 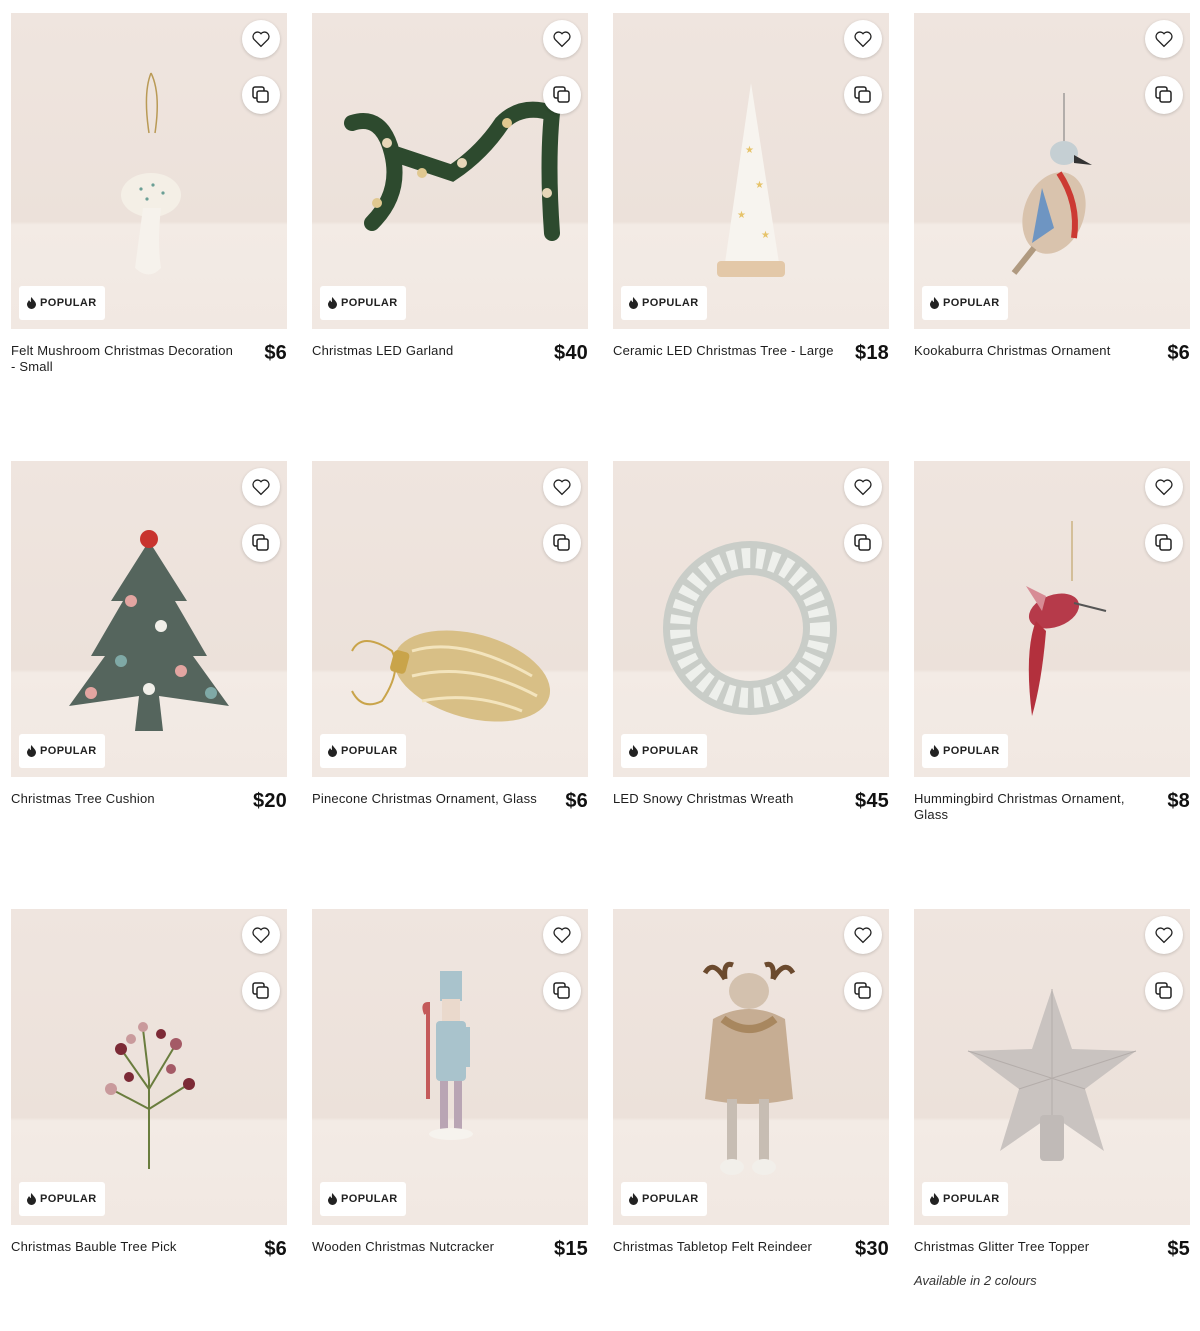 What do you see at coordinates (427, 351) in the screenshot?
I see `product-title: Christmas LED Garland` at bounding box center [427, 351].